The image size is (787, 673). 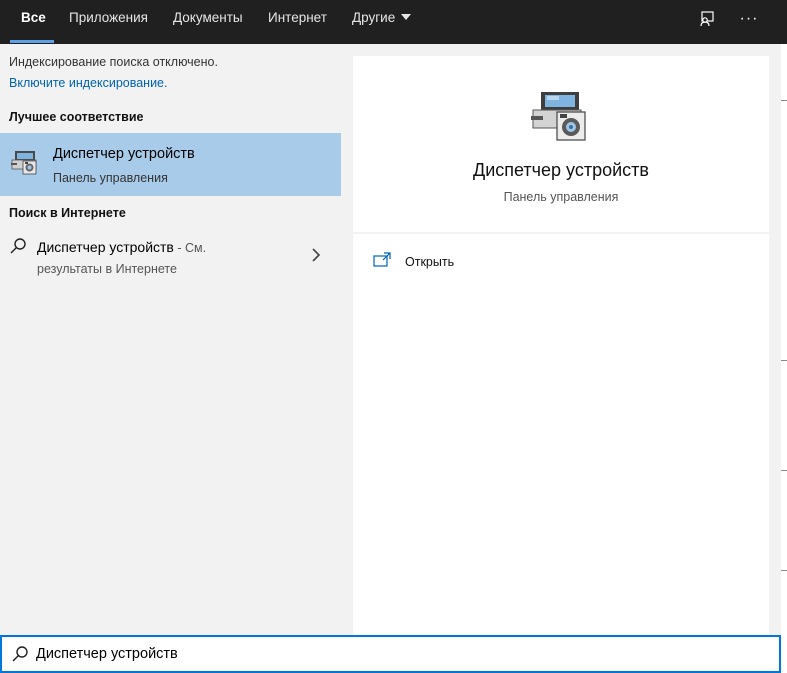 I want to click on tab-apps: Приложения, so click(x=108, y=22).